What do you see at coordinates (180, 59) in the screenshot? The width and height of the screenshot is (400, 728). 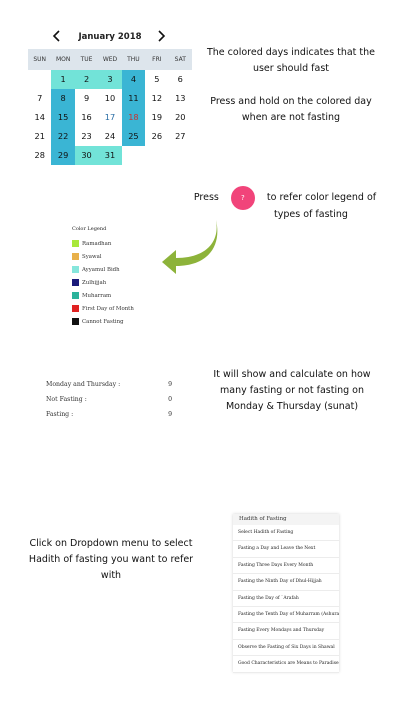 I see `weekday-label: SAT` at bounding box center [180, 59].